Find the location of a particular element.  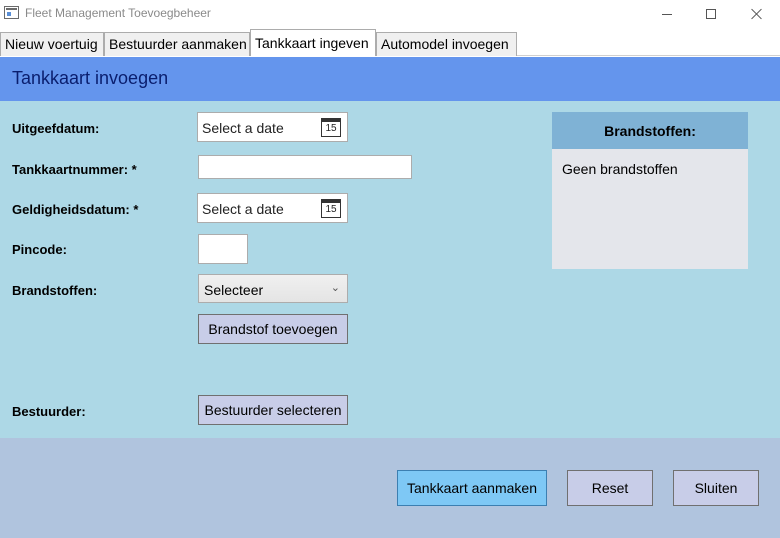

tankkaartnummer-input is located at coordinates (305, 167).